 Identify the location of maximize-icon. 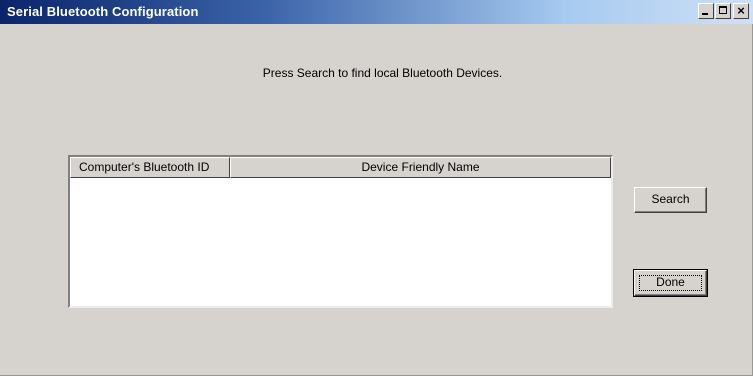
(723, 10).